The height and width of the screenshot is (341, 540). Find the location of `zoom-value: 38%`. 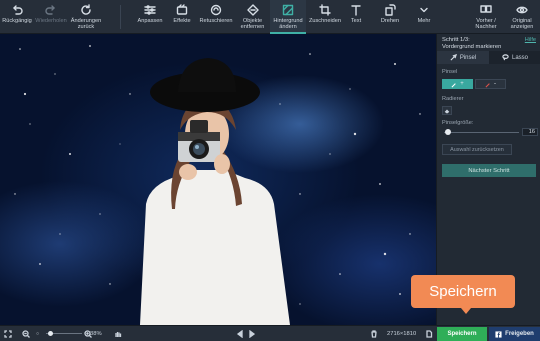

zoom-value: 38% is located at coordinates (96, 333).